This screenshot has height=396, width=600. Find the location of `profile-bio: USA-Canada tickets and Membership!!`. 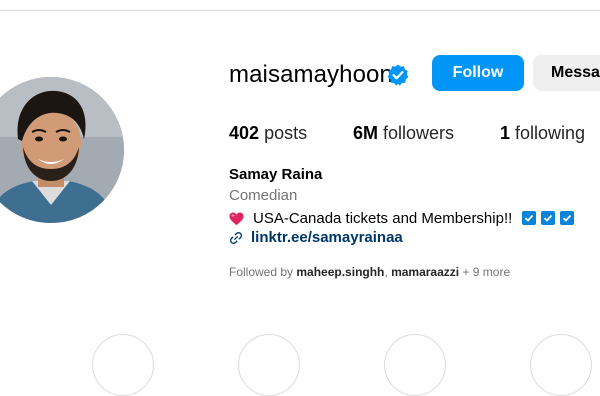

profile-bio: USA-Canada tickets and Membership!! is located at coordinates (402, 218).